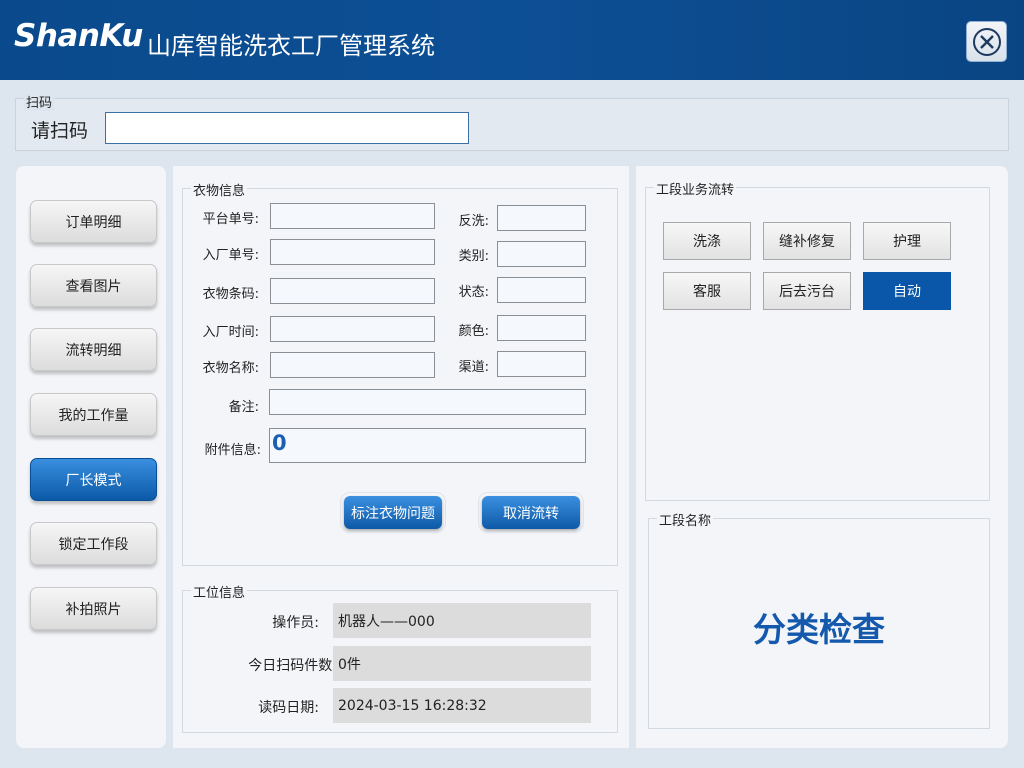 This screenshot has width=1024, height=768. Describe the element at coordinates (541, 218) in the screenshot. I see `rewash-field` at that location.